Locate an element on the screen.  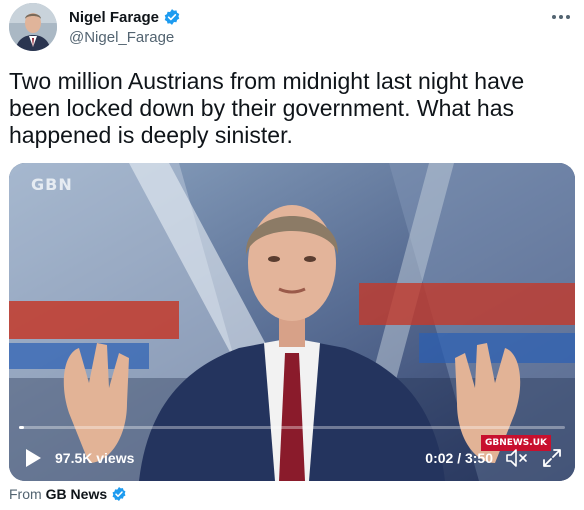
author-display-name: Nigel Farage is located at coordinates (114, 17).